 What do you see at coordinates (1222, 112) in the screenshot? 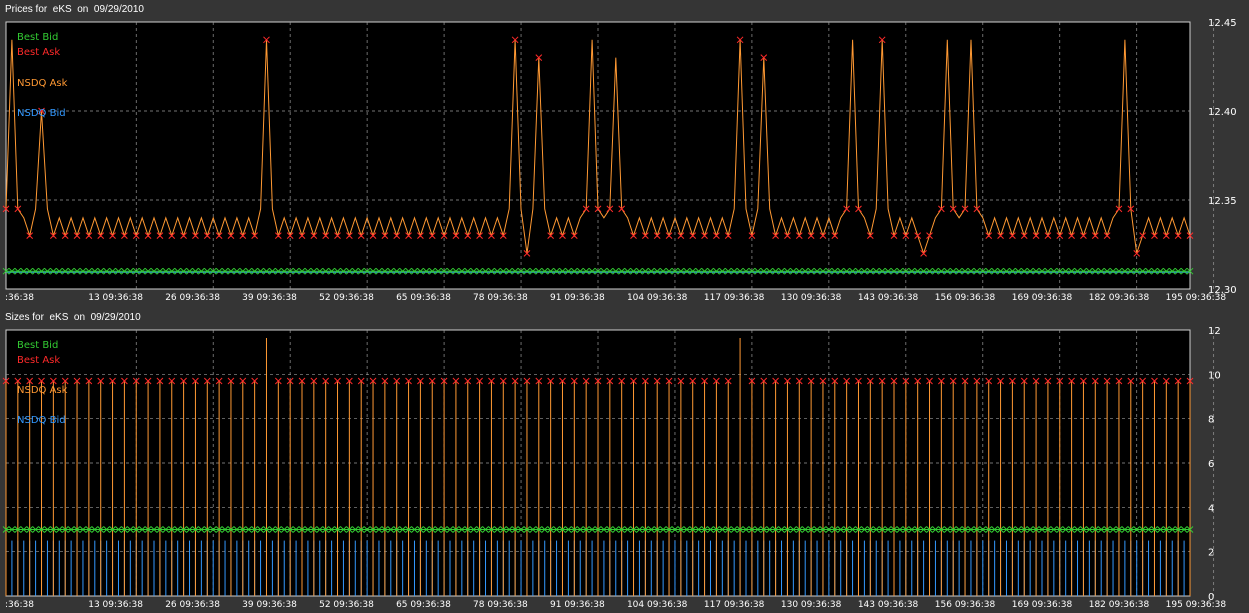
I see `y-tick-label: 12.40` at bounding box center [1222, 112].